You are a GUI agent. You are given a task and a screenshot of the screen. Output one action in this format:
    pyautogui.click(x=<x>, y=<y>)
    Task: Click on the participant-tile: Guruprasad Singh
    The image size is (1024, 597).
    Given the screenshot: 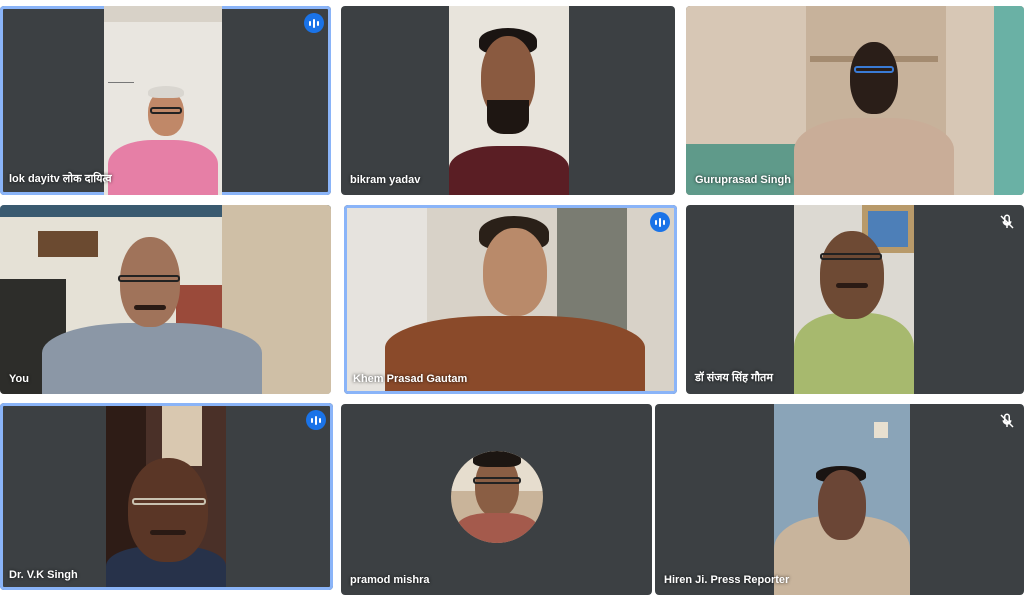 What is the action you would take?
    pyautogui.click(x=855, y=100)
    